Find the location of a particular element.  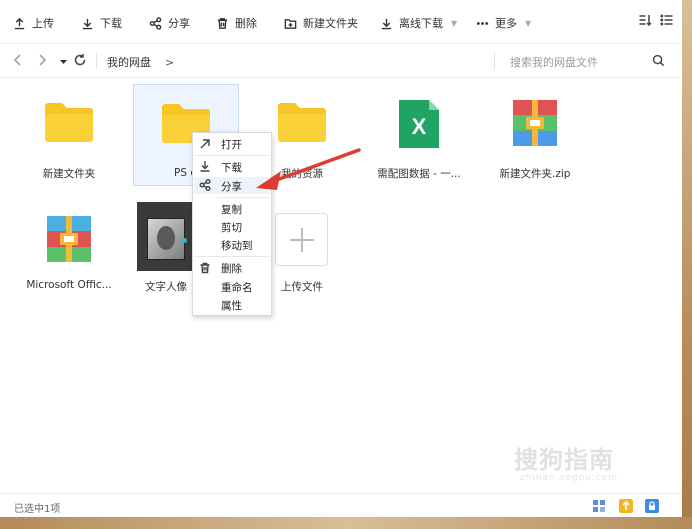

list-view-icon is located at coordinates (666, 20).